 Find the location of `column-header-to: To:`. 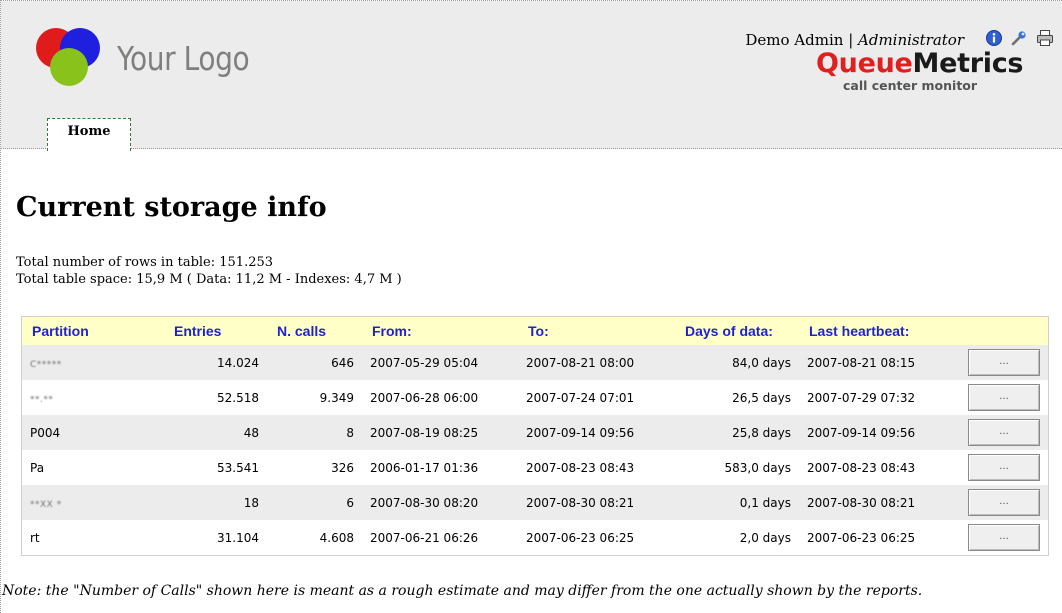

column-header-to: To: is located at coordinates (596, 331).